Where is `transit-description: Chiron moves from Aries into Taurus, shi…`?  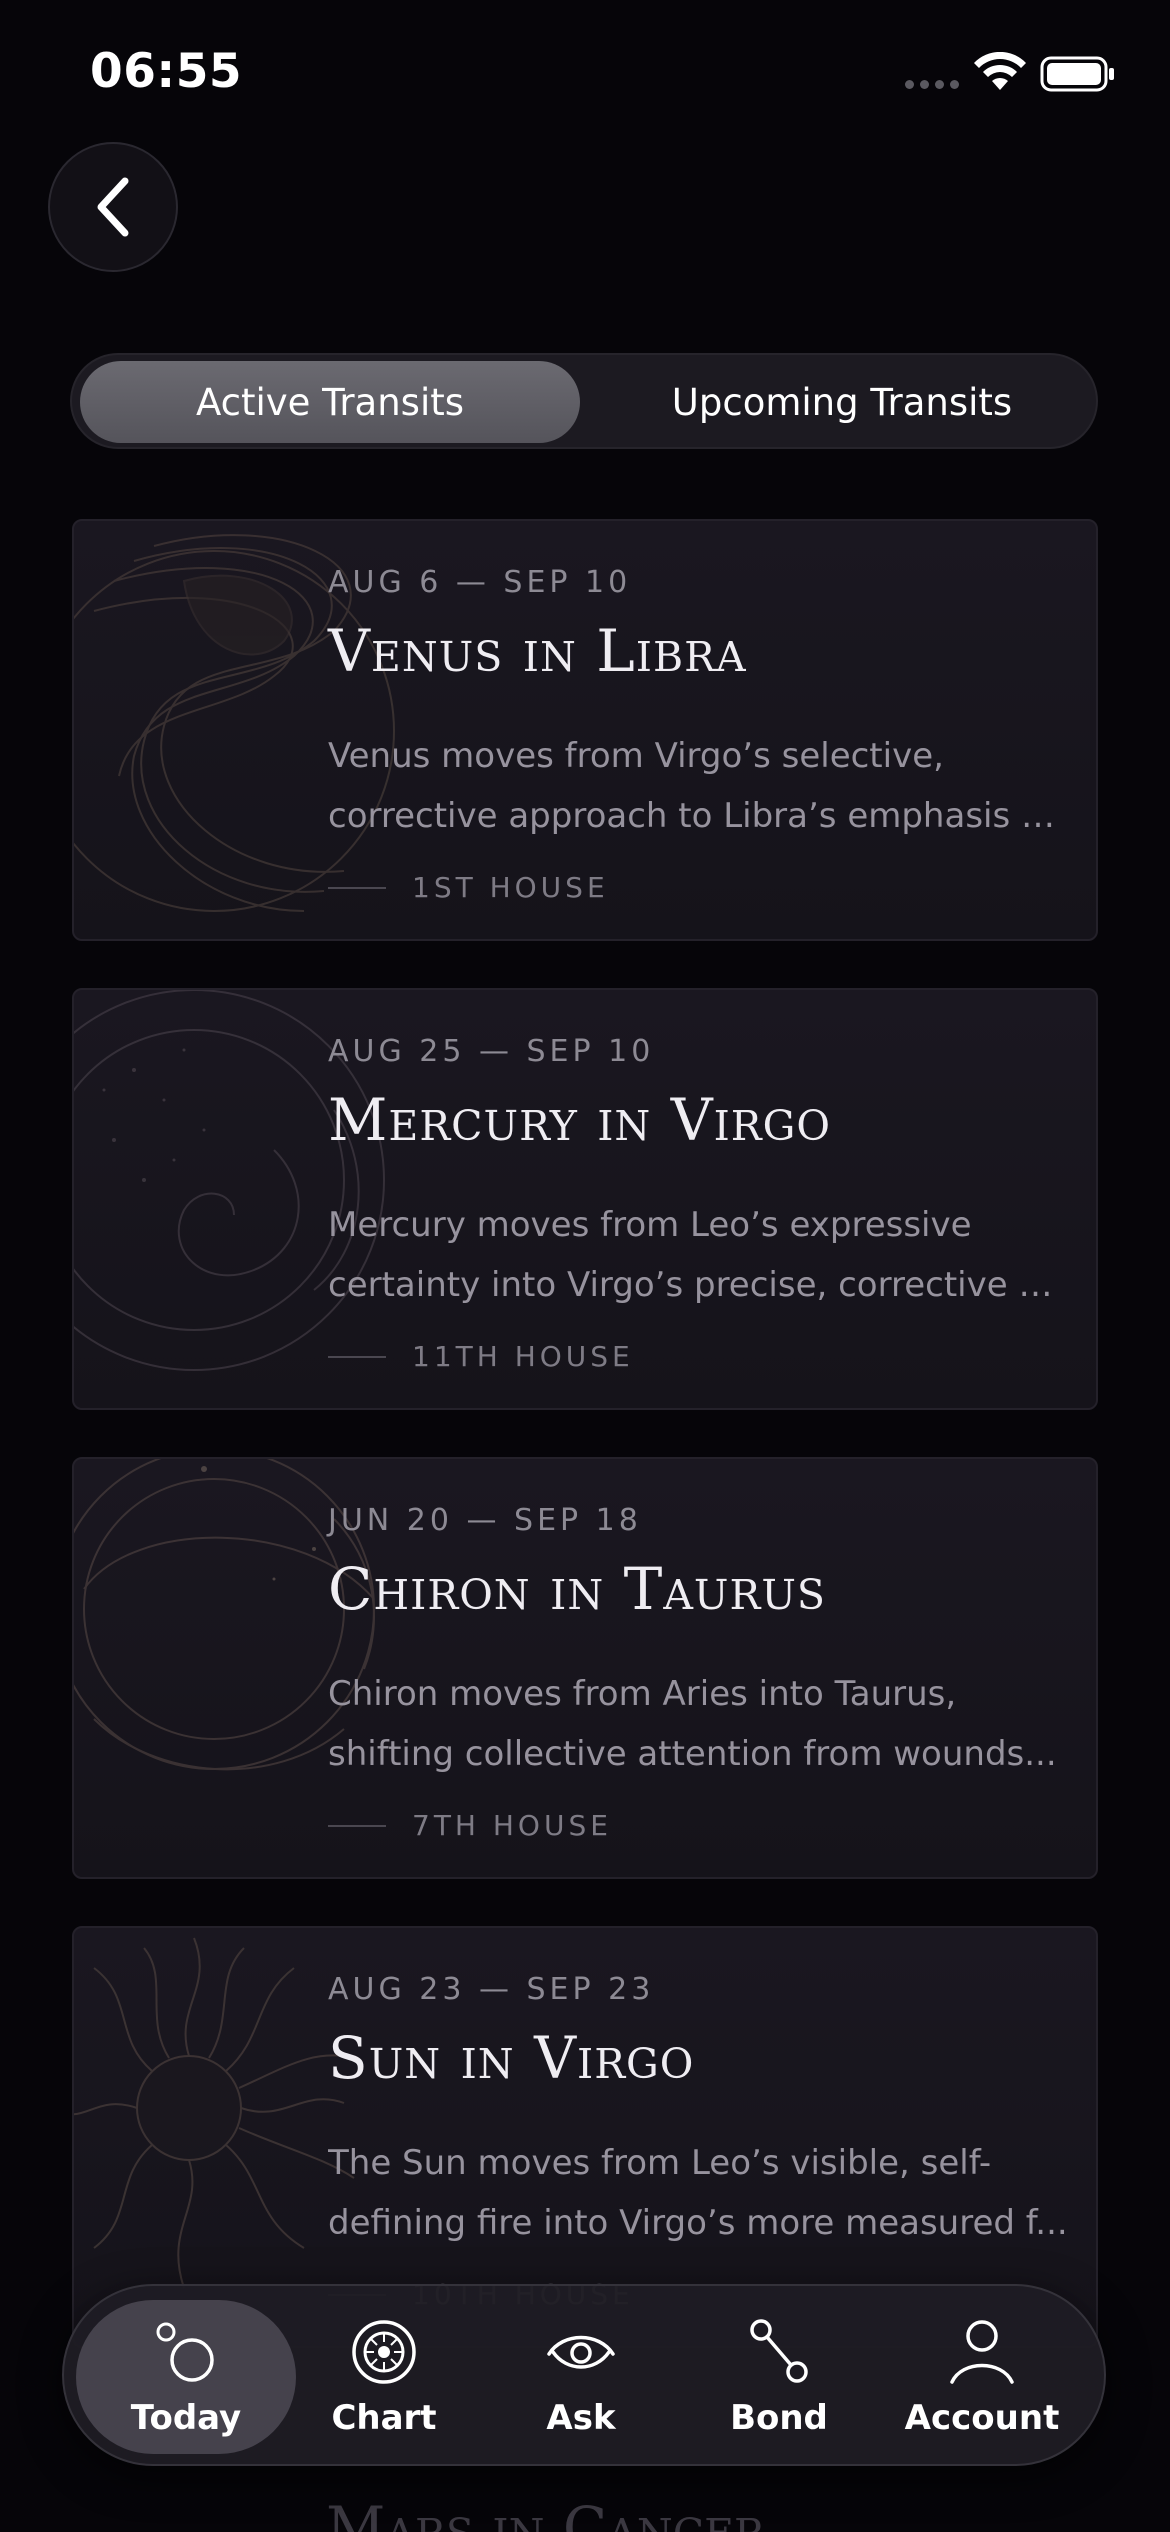
transit-description: Chiron moves from Aries into Taurus, shi… is located at coordinates (698, 1724).